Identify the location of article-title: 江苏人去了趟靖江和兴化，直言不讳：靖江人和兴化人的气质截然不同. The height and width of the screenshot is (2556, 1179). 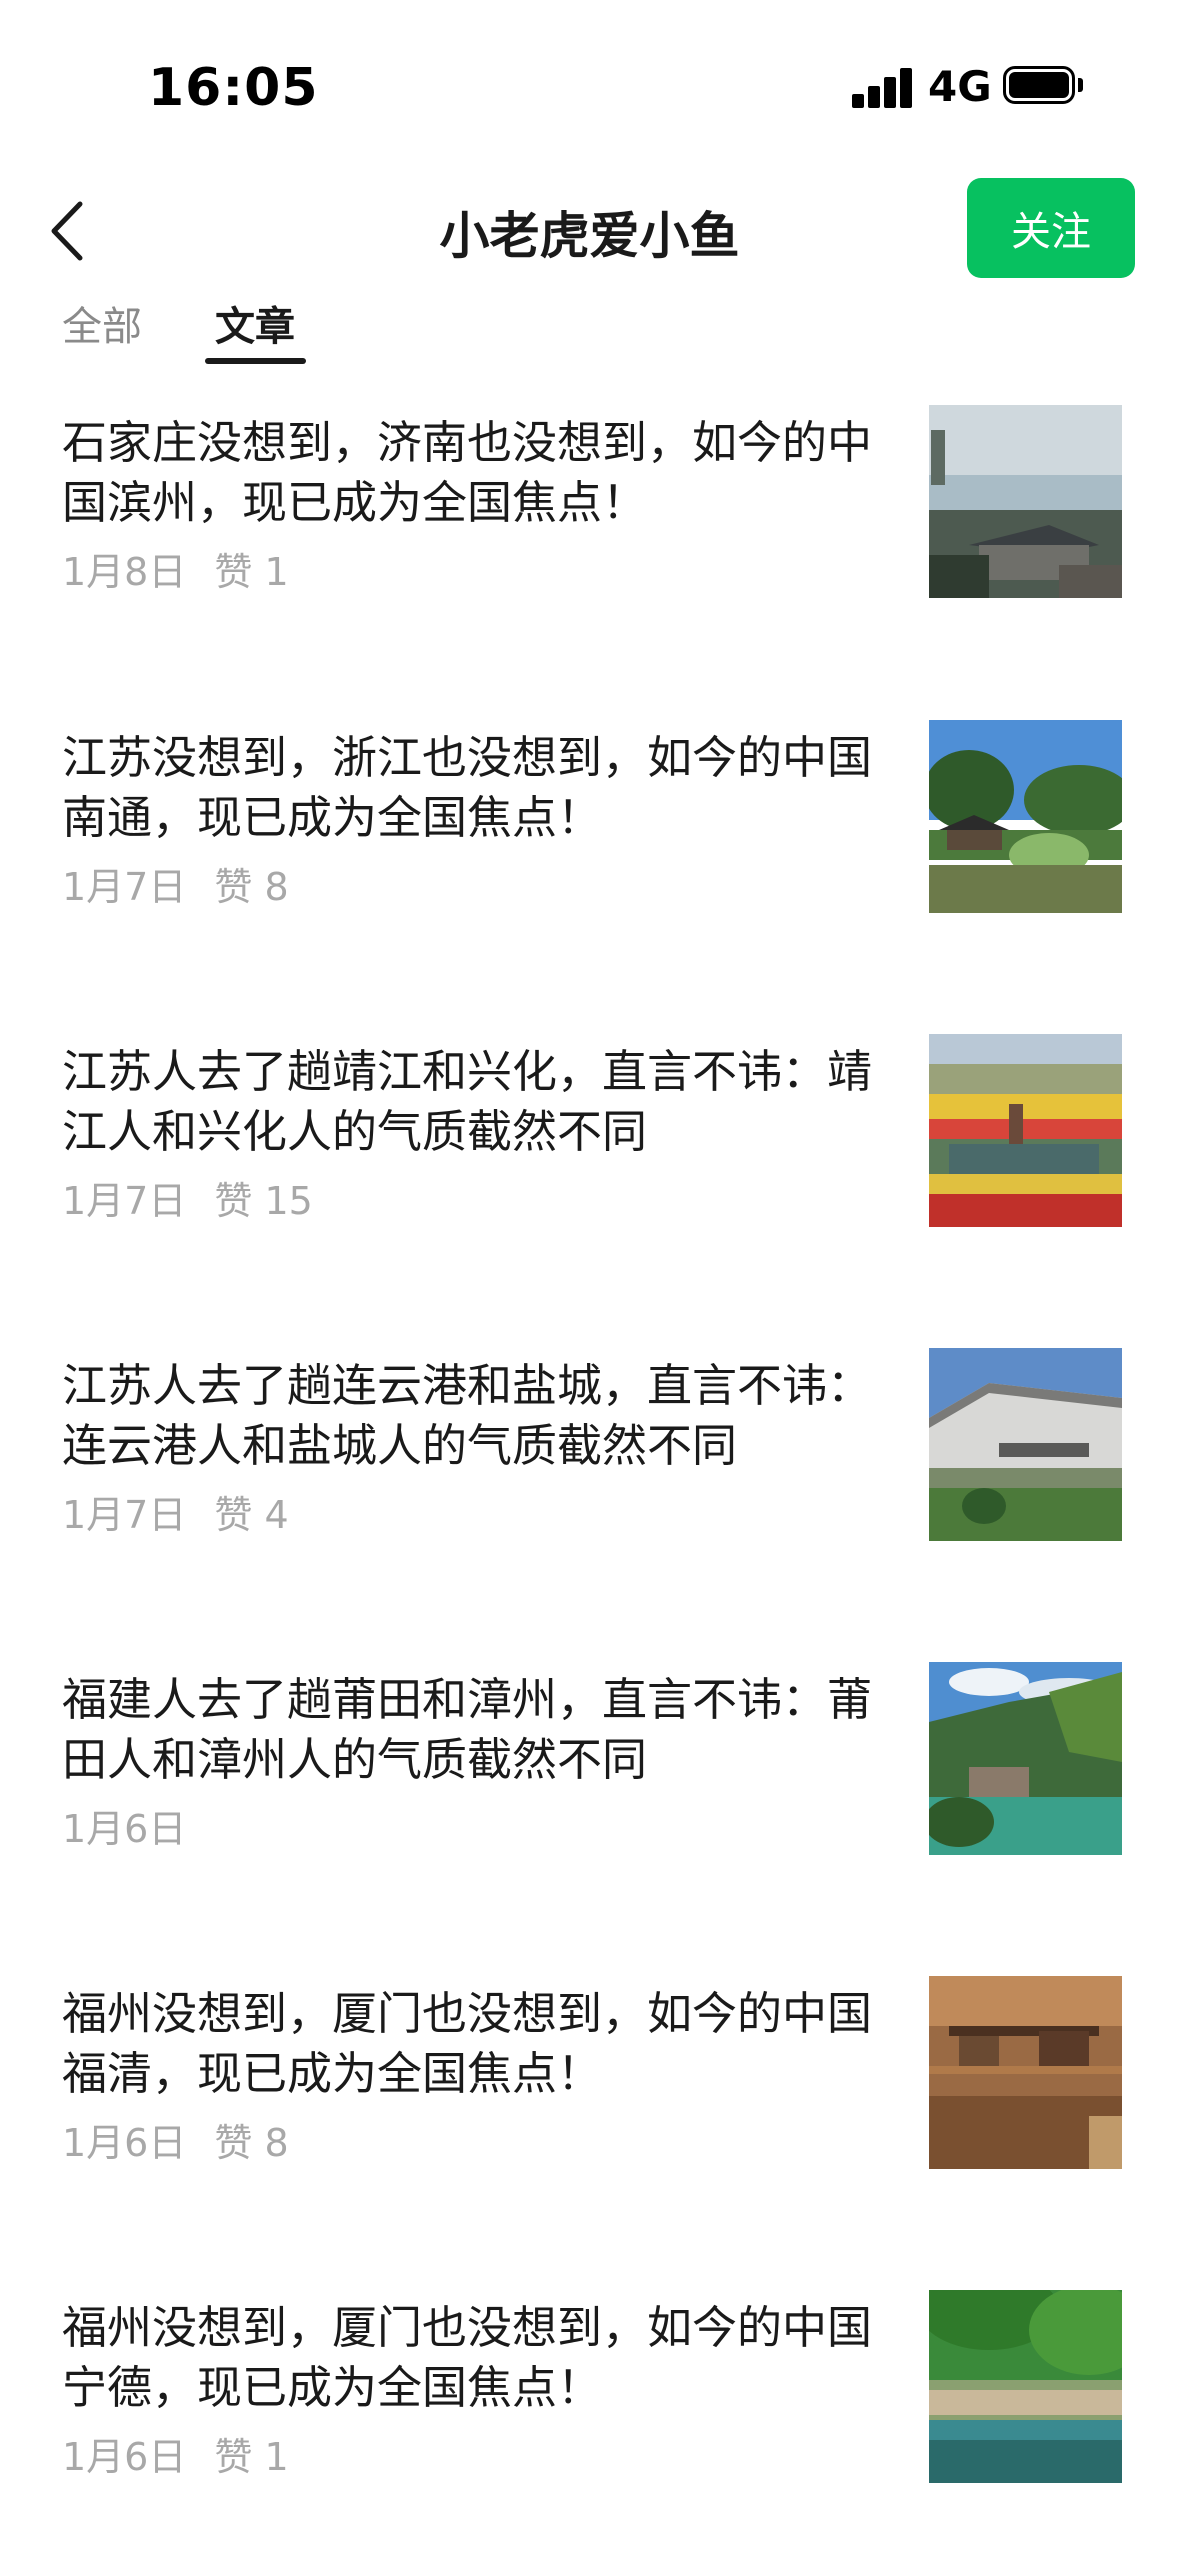
(467, 1101).